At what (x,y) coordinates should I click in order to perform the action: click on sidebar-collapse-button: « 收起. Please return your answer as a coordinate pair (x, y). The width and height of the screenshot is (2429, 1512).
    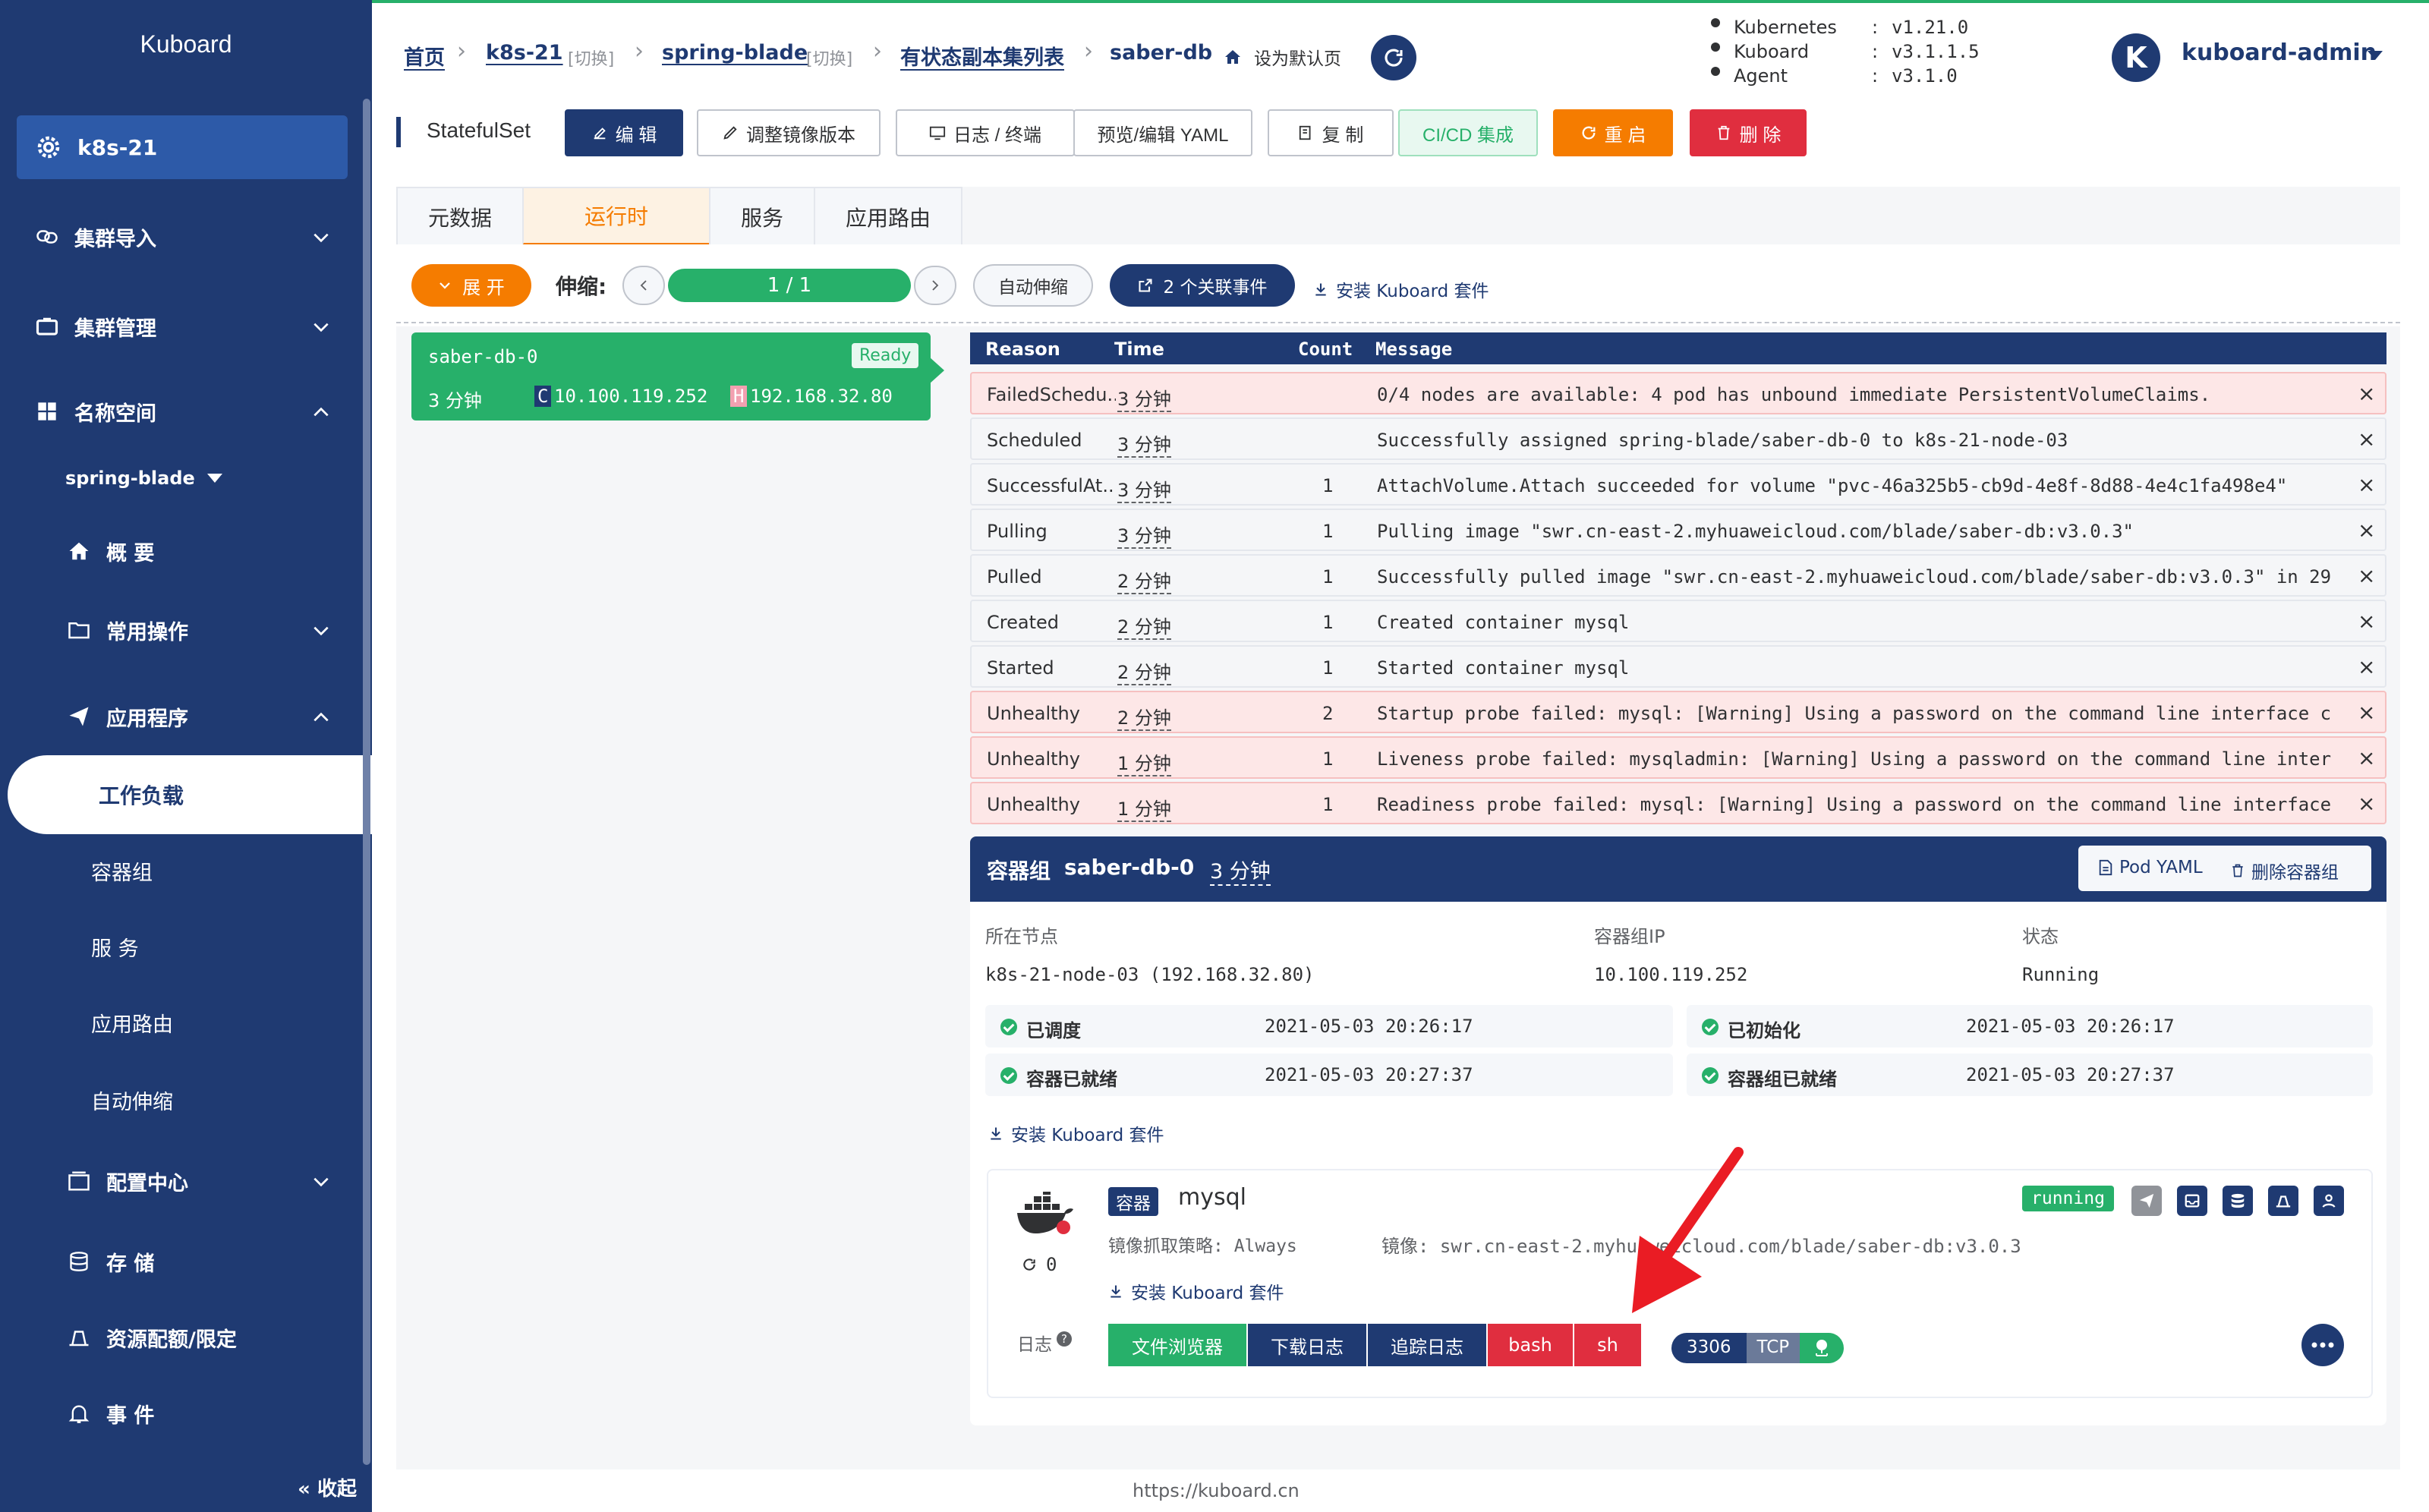
    Looking at the image, I should click on (327, 1487).